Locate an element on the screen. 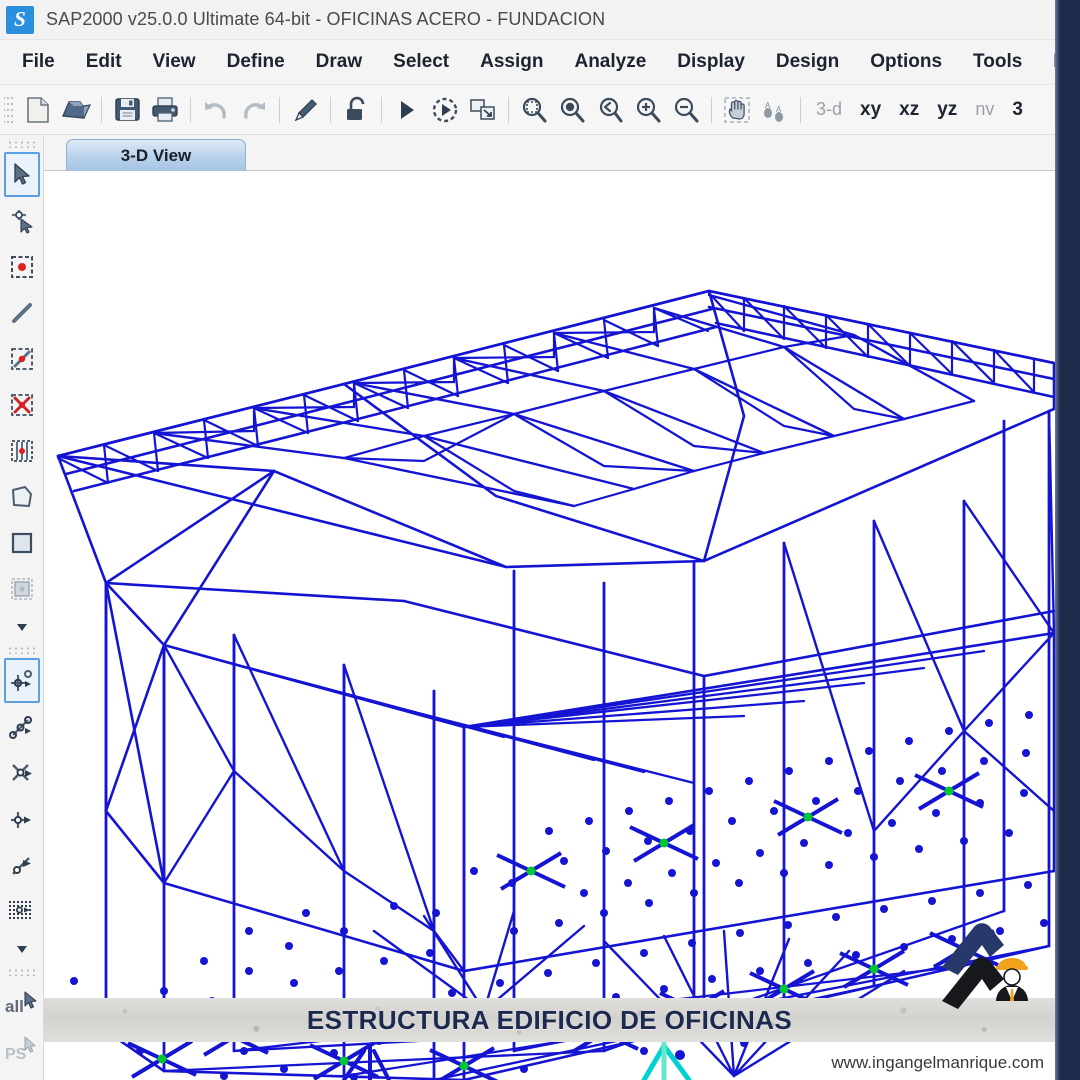  view-3d-button: 3-d is located at coordinates (829, 109).